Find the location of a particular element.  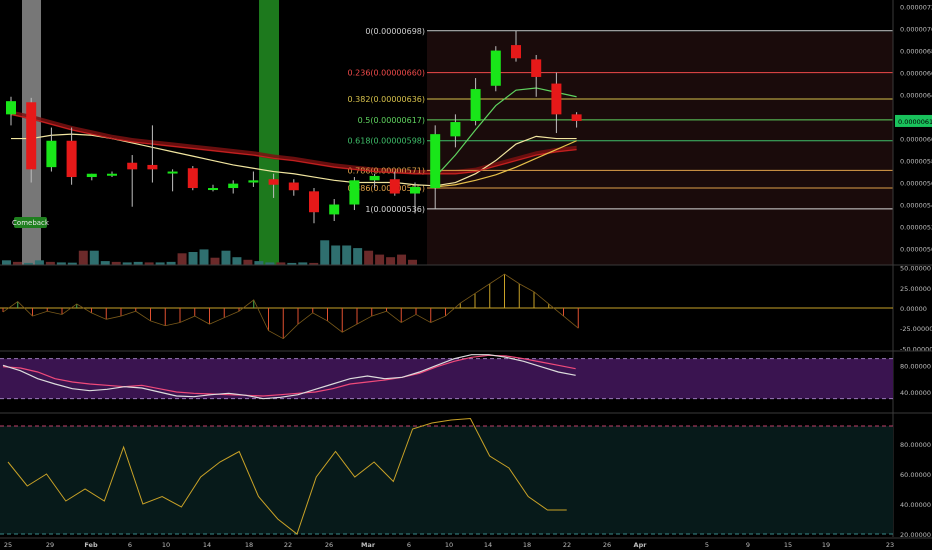

rsi-axis-label: 80.00000 is located at coordinates (915, 445).